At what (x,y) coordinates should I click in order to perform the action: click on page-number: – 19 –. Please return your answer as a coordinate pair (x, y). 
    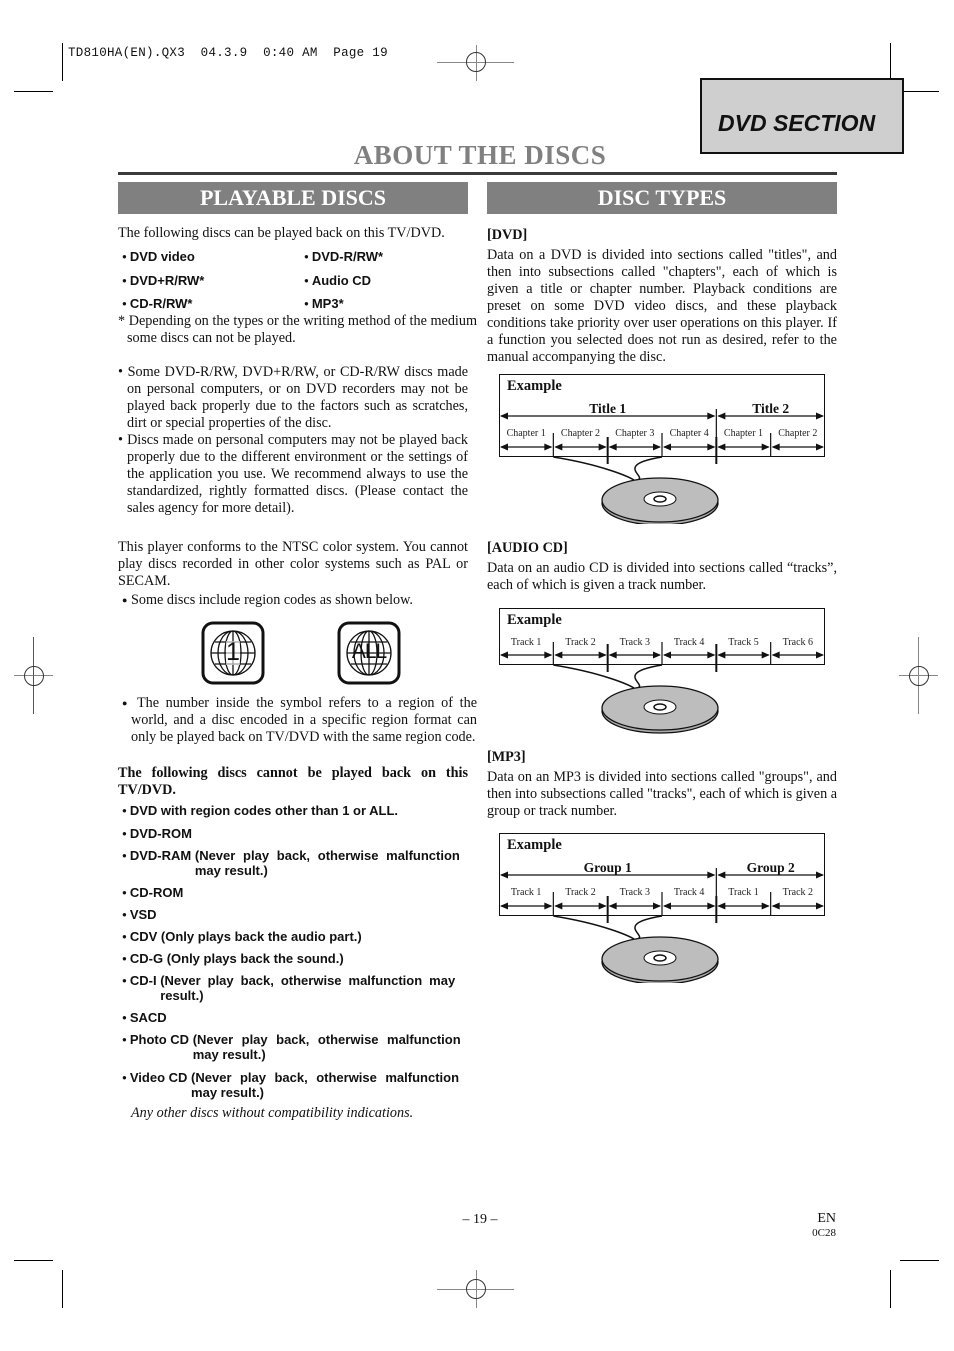
    Looking at the image, I should click on (480, 1219).